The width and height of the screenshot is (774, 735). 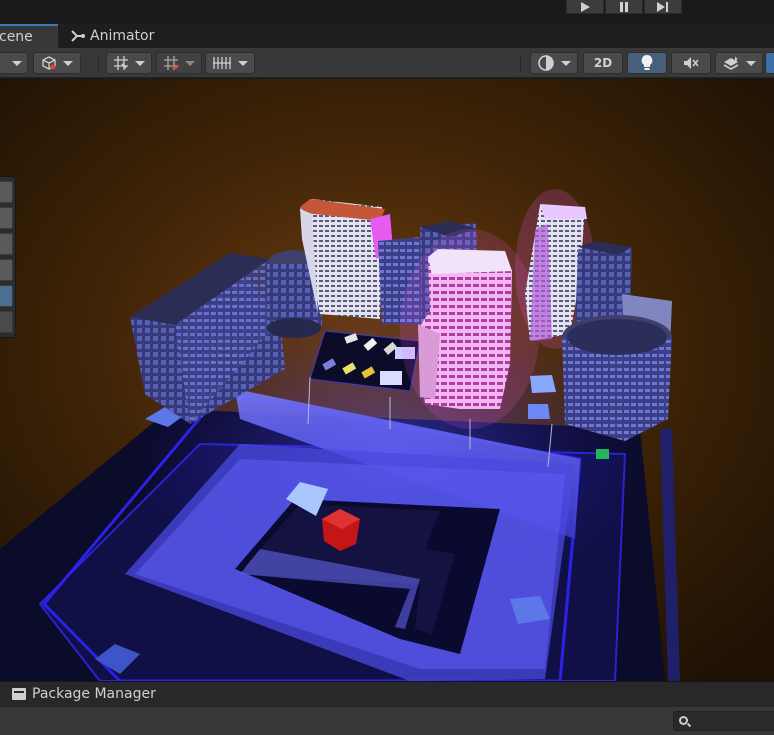 I want to click on play-bar, so click(x=387, y=12).